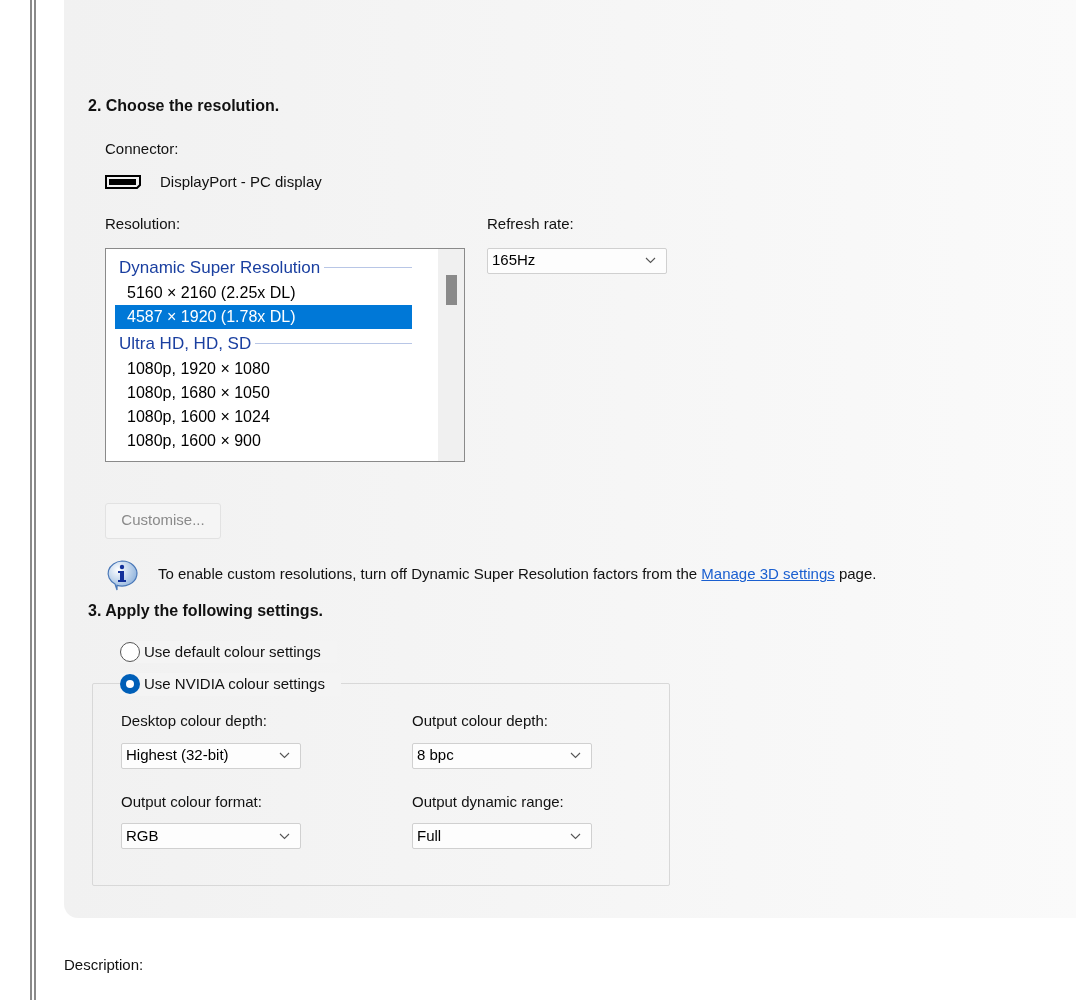 This screenshot has width=1076, height=1000. What do you see at coordinates (241, 181) in the screenshot?
I see `connector-value: DisplayPort - PC display` at bounding box center [241, 181].